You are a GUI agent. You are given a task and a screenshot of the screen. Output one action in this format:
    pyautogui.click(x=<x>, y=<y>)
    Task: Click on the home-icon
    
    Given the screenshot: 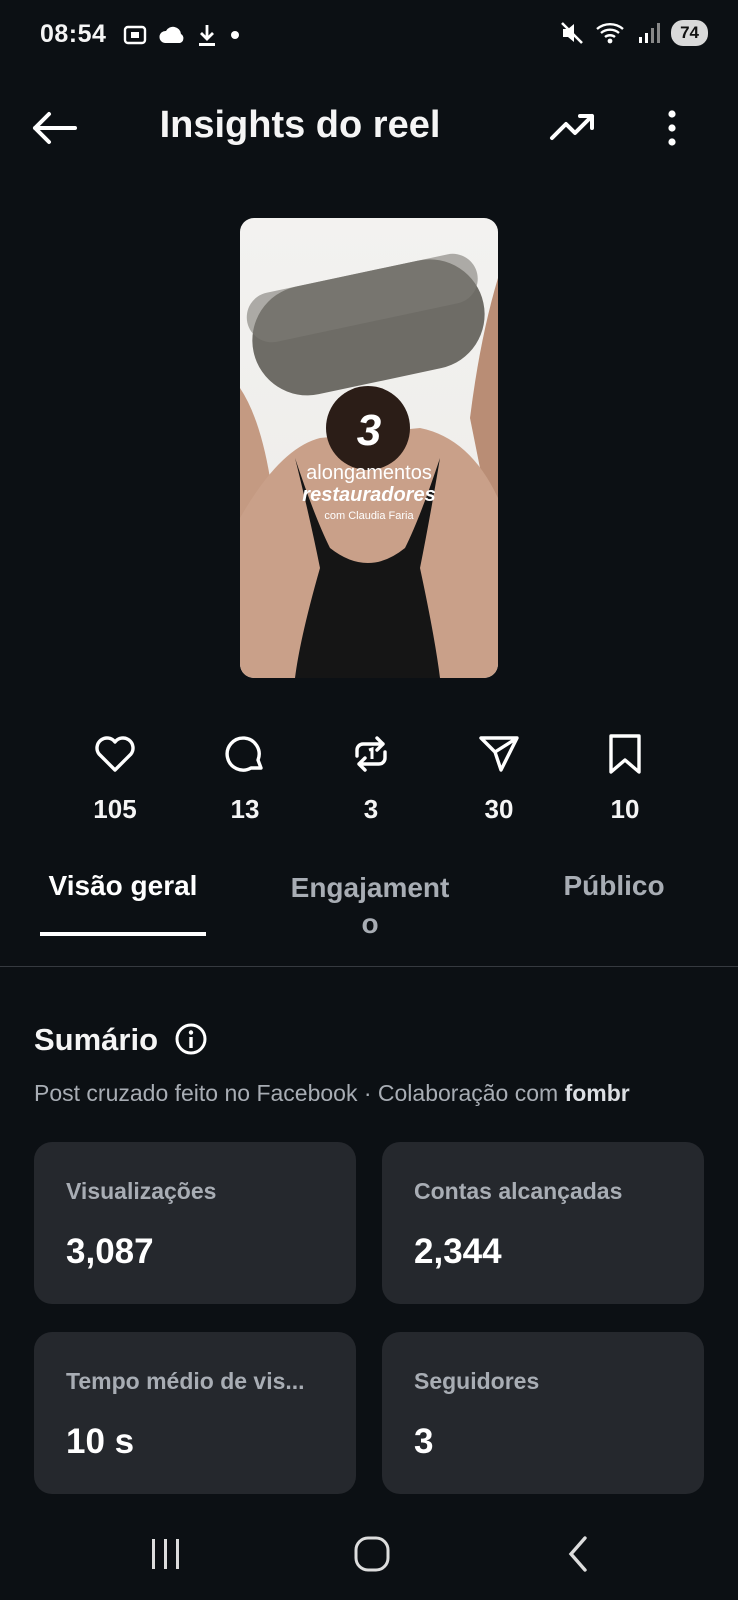 What is the action you would take?
    pyautogui.click(x=372, y=1554)
    